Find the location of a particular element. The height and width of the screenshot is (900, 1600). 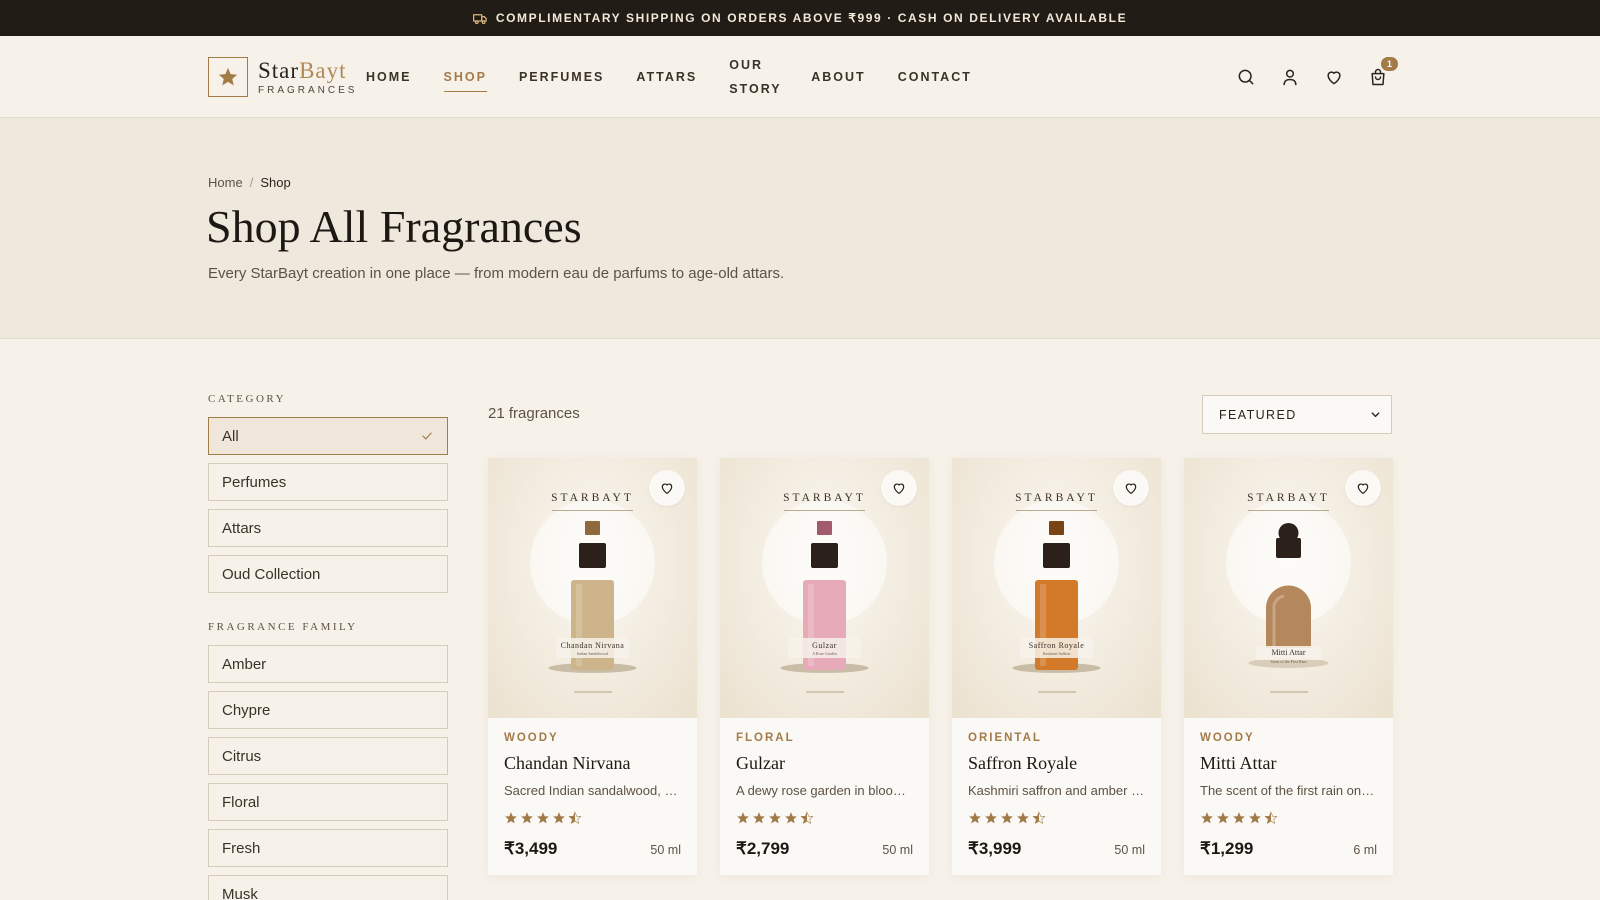

product-name: Mitti Attar is located at coordinates (1288, 763).